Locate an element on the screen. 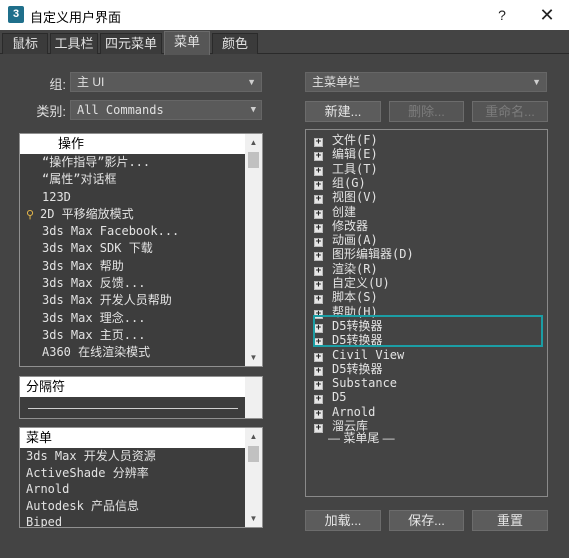  menu-tree-item-label: 视图(V) is located at coordinates (355, 197).